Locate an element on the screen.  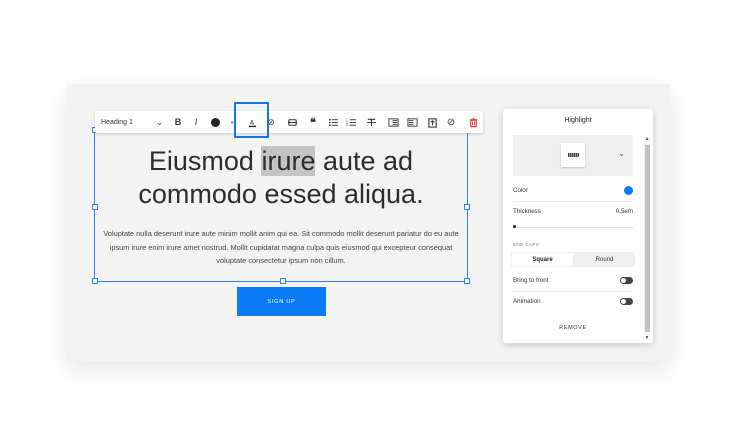
bring-to-front-toggle is located at coordinates (626, 280).